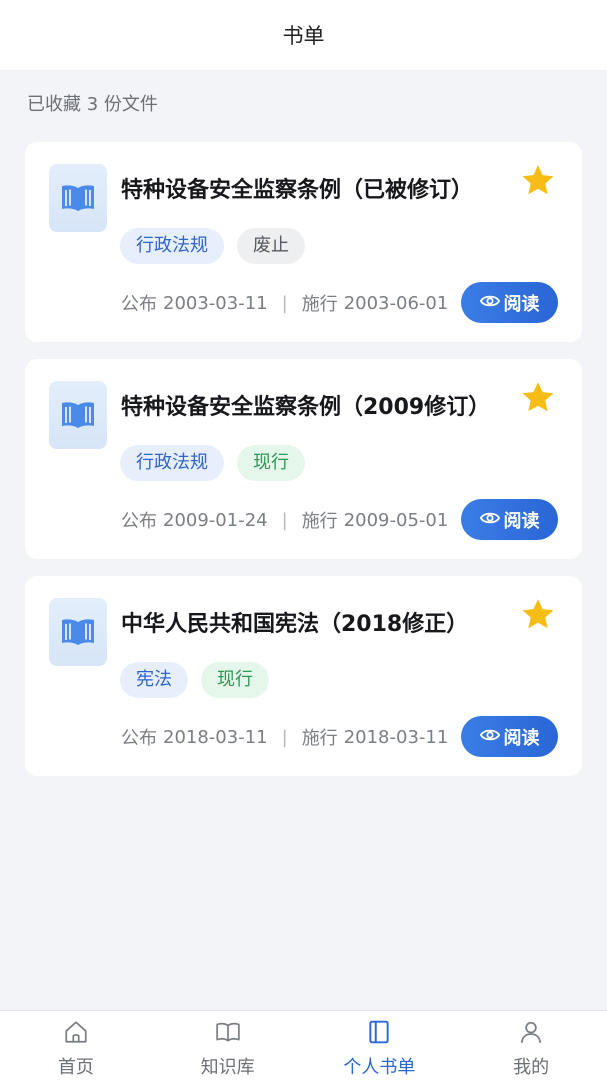  Describe the element at coordinates (215, 737) in the screenshot. I see `publish-date: 2018-03-11` at that location.